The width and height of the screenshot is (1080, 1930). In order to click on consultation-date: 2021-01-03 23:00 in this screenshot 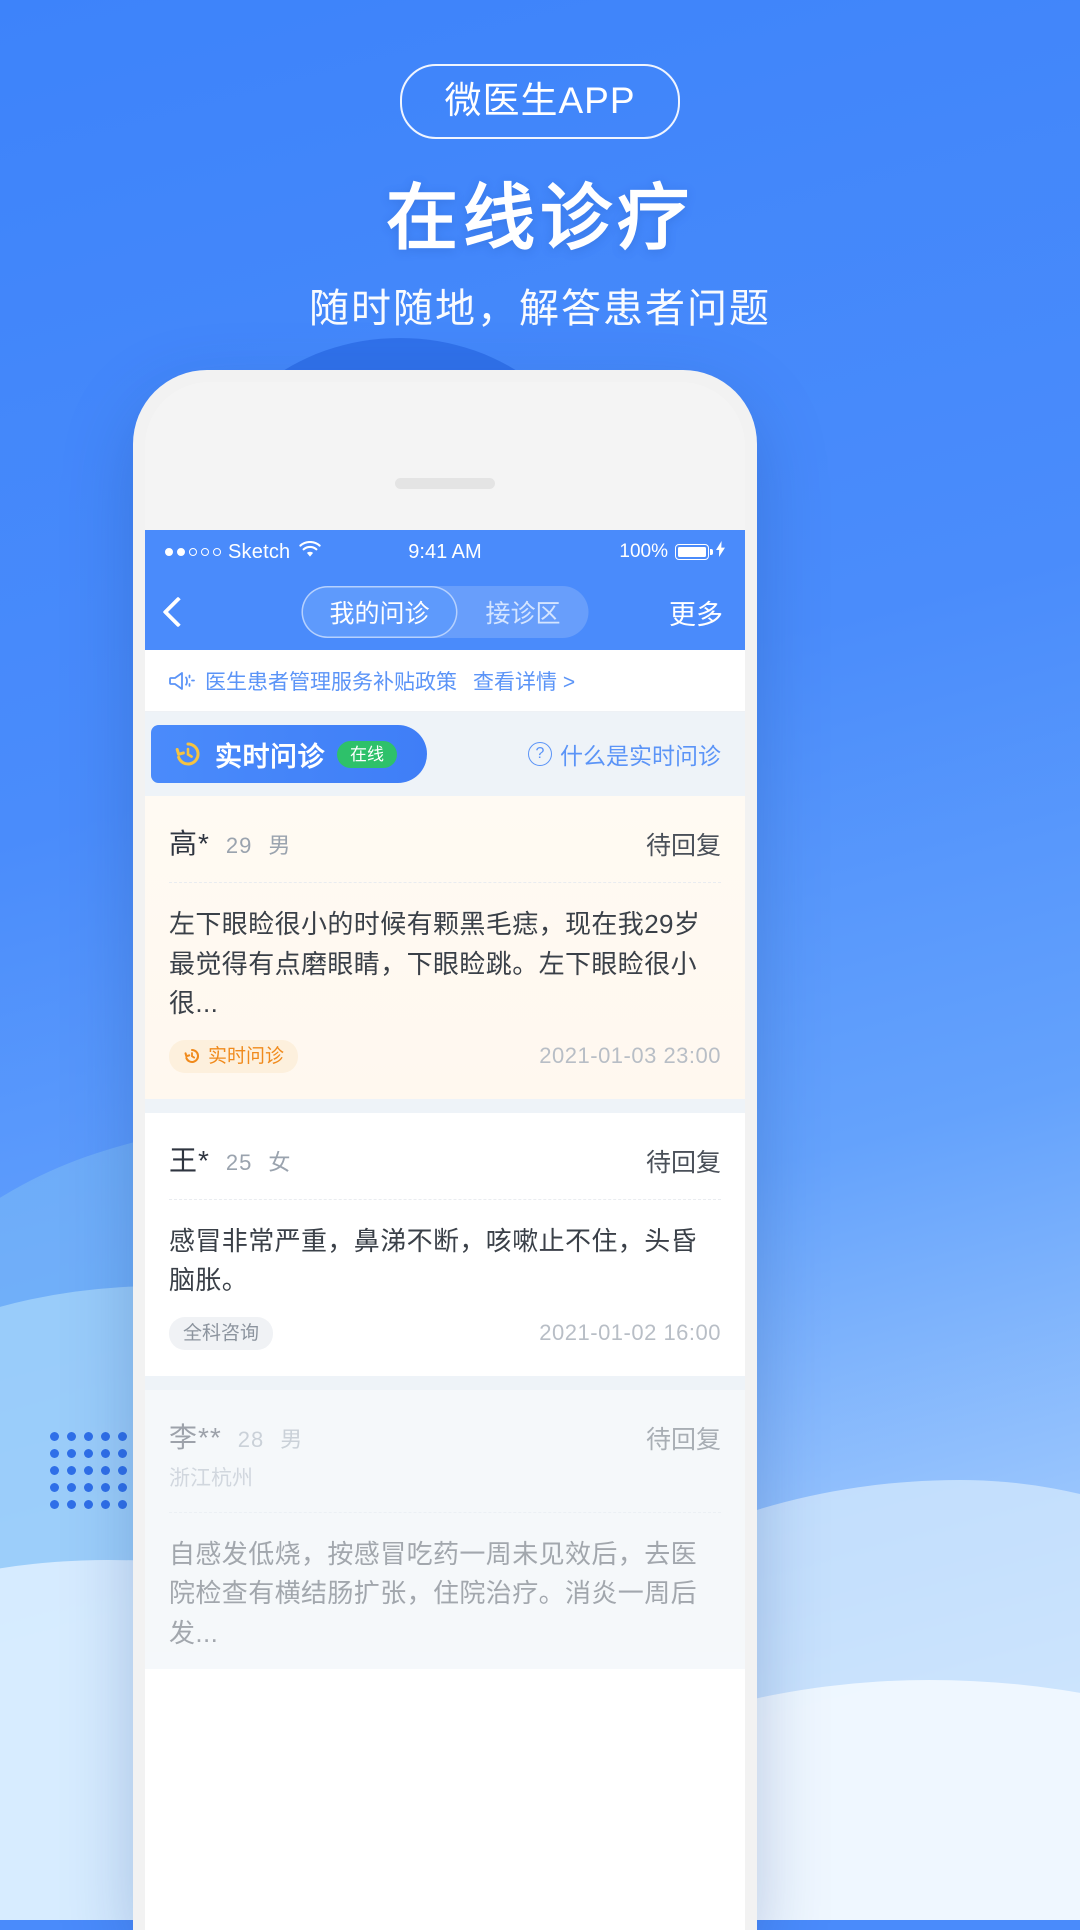, I will do `click(630, 1056)`.